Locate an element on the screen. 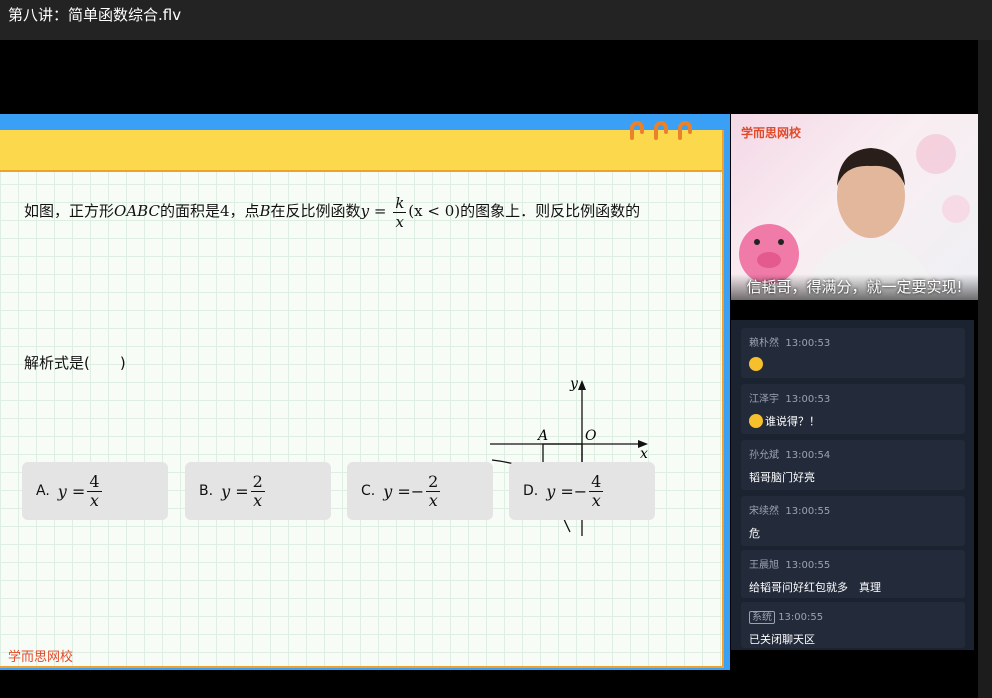 This screenshot has width=992, height=698. system-tag: 系统 is located at coordinates (762, 617).